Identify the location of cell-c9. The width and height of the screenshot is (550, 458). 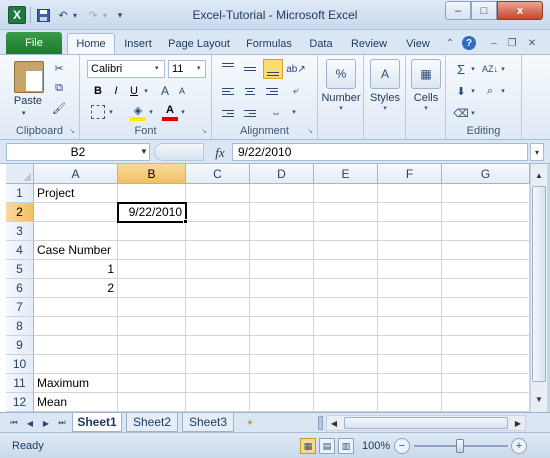
(218, 345).